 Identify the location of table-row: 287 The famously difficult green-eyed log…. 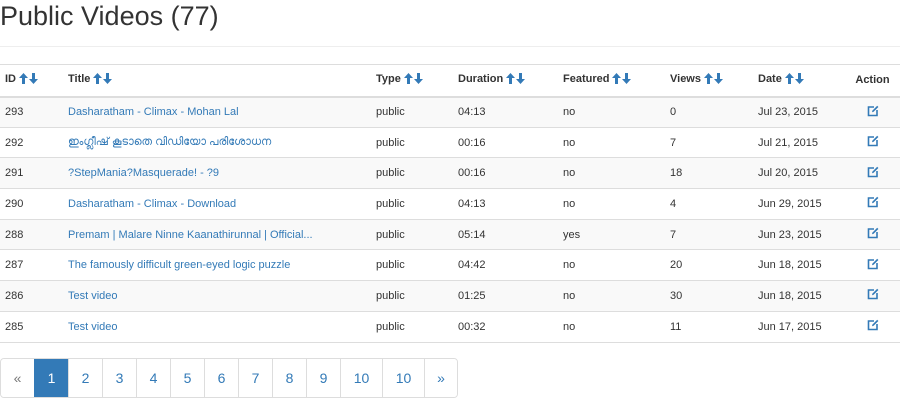
(450, 265).